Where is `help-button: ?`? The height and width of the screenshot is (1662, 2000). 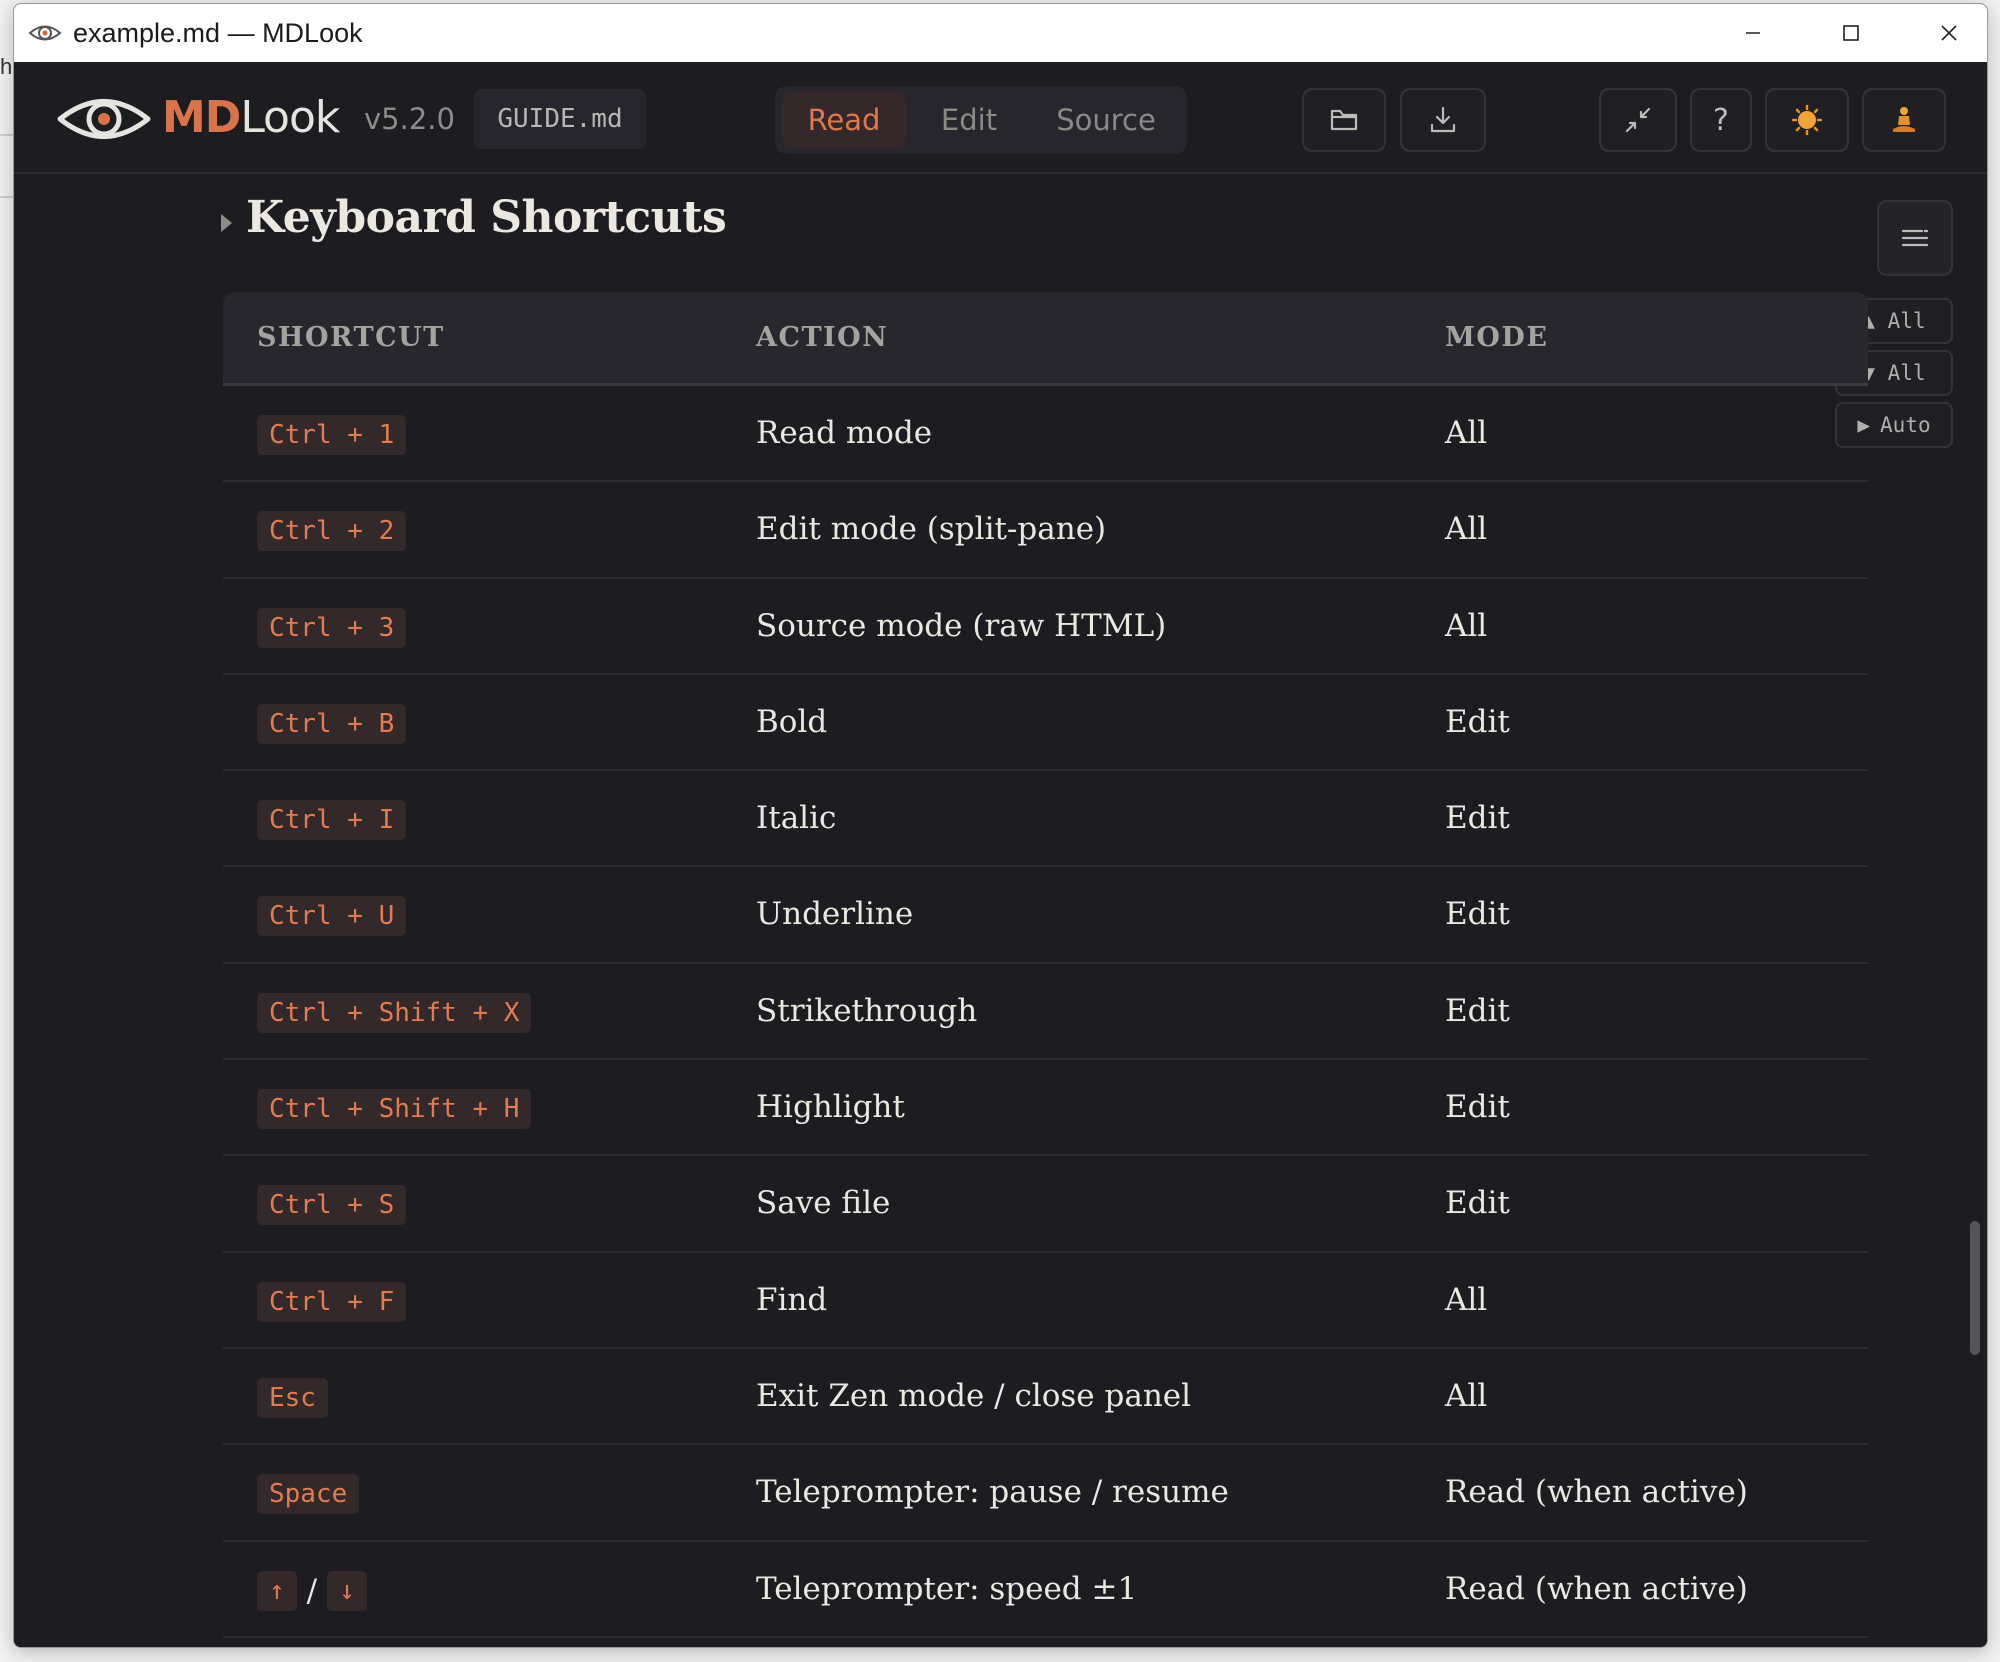 help-button: ? is located at coordinates (1721, 120).